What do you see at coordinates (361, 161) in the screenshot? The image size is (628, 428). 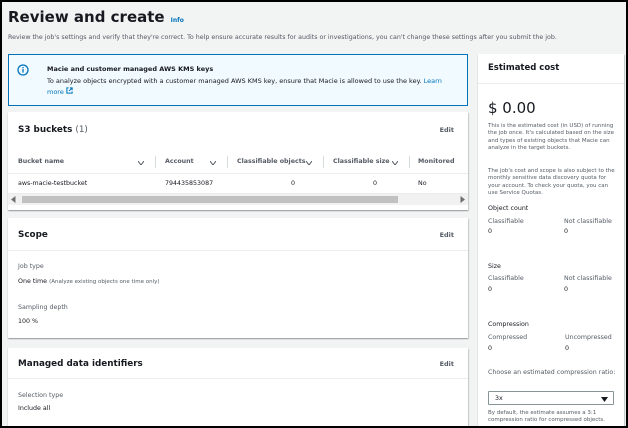 I see `column-classifiable-size: Classifiable size` at bounding box center [361, 161].